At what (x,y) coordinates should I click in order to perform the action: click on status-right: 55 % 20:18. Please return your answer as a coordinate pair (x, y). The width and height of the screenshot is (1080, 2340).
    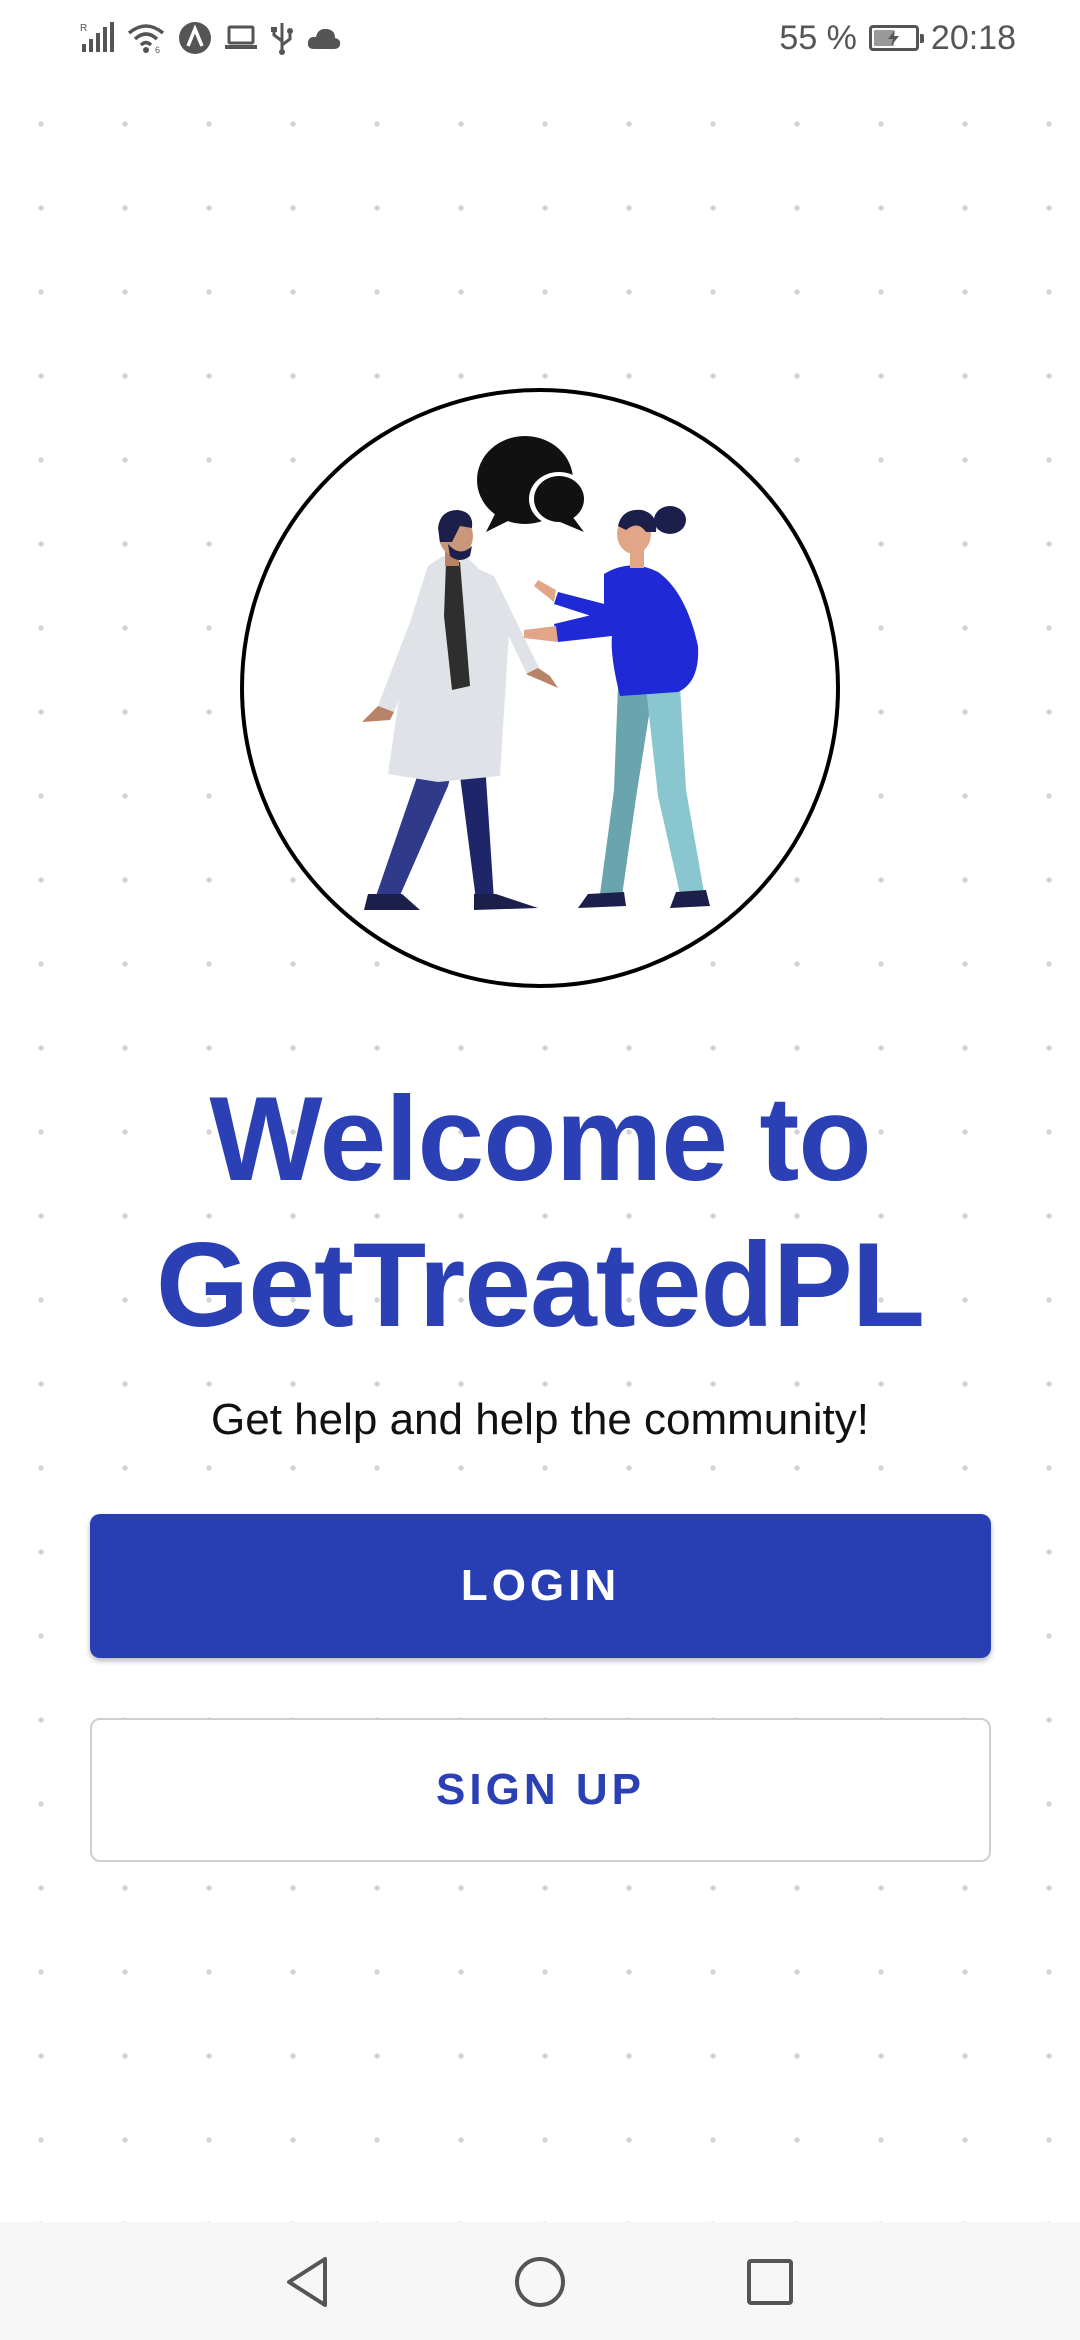
    Looking at the image, I should click on (897, 38).